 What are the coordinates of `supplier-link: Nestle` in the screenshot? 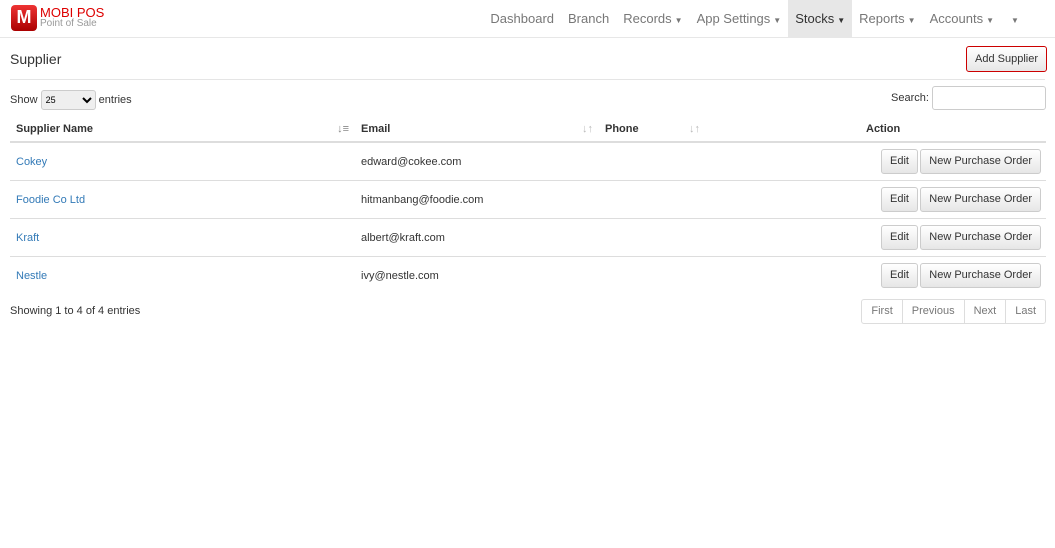 It's located at (31, 276).